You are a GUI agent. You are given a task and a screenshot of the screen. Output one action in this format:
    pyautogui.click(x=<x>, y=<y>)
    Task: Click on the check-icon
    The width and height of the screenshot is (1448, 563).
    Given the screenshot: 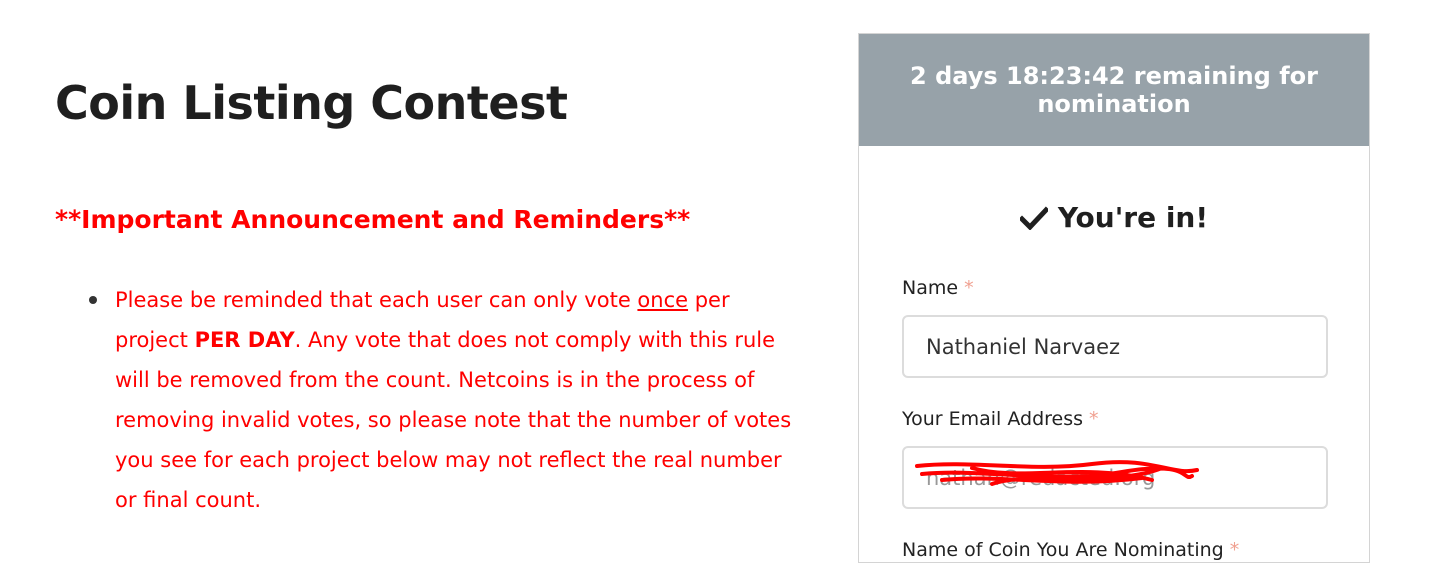 What is the action you would take?
    pyautogui.click(x=1033, y=217)
    